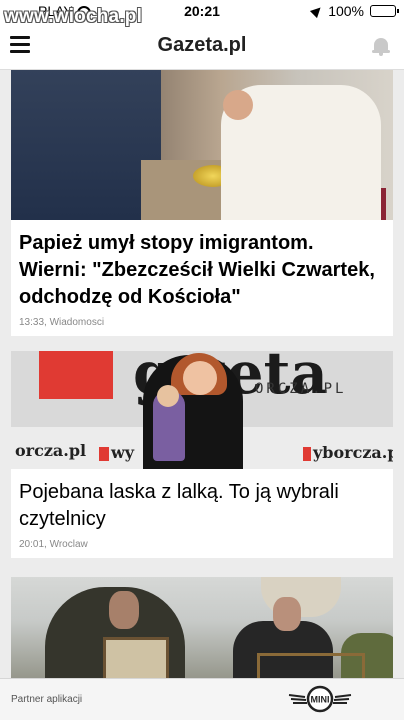 The image size is (404, 720). Describe the element at coordinates (47, 699) in the screenshot. I see `partner-label: Partner aplikacji` at that location.